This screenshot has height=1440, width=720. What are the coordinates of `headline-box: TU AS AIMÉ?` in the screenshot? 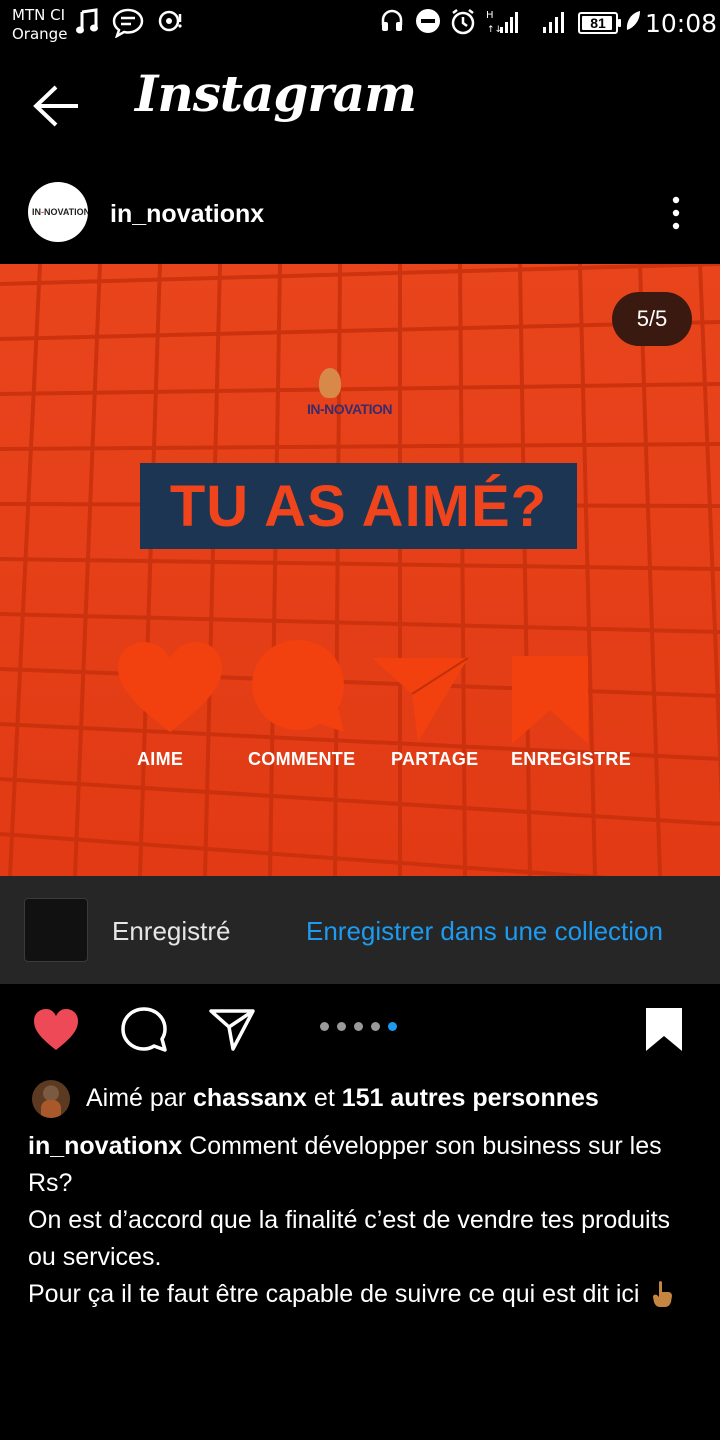 It's located at (358, 506).